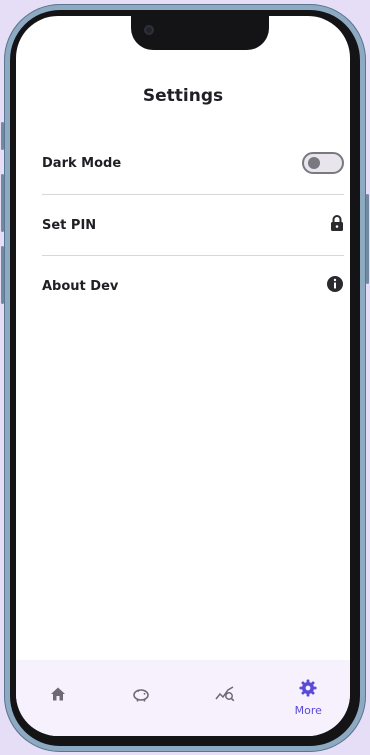 This screenshot has width=370, height=755. I want to click on setting-row-set-pin: Set PIN, so click(193, 225).